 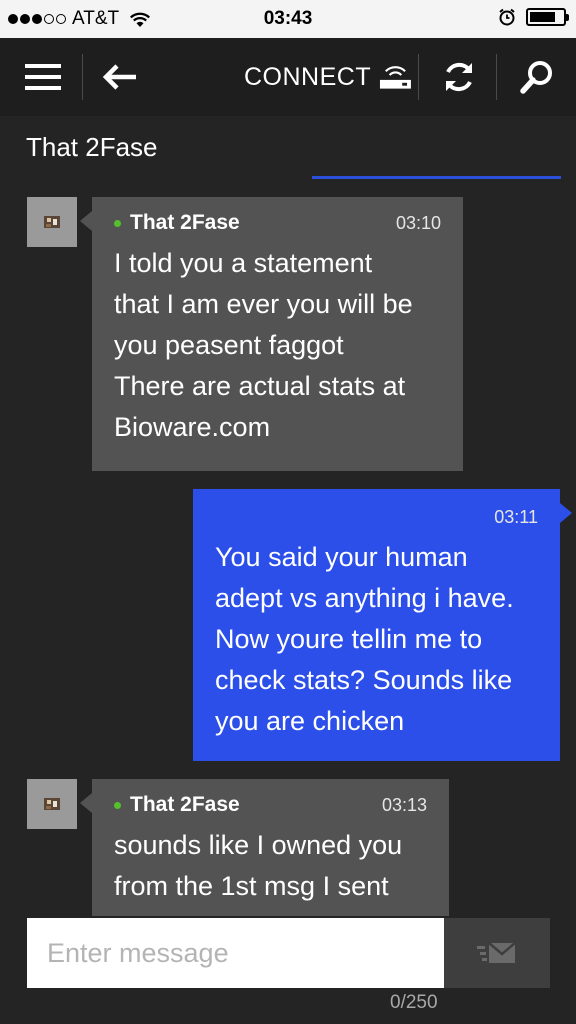 What do you see at coordinates (418, 222) in the screenshot?
I see `message-timestamp: 03:10` at bounding box center [418, 222].